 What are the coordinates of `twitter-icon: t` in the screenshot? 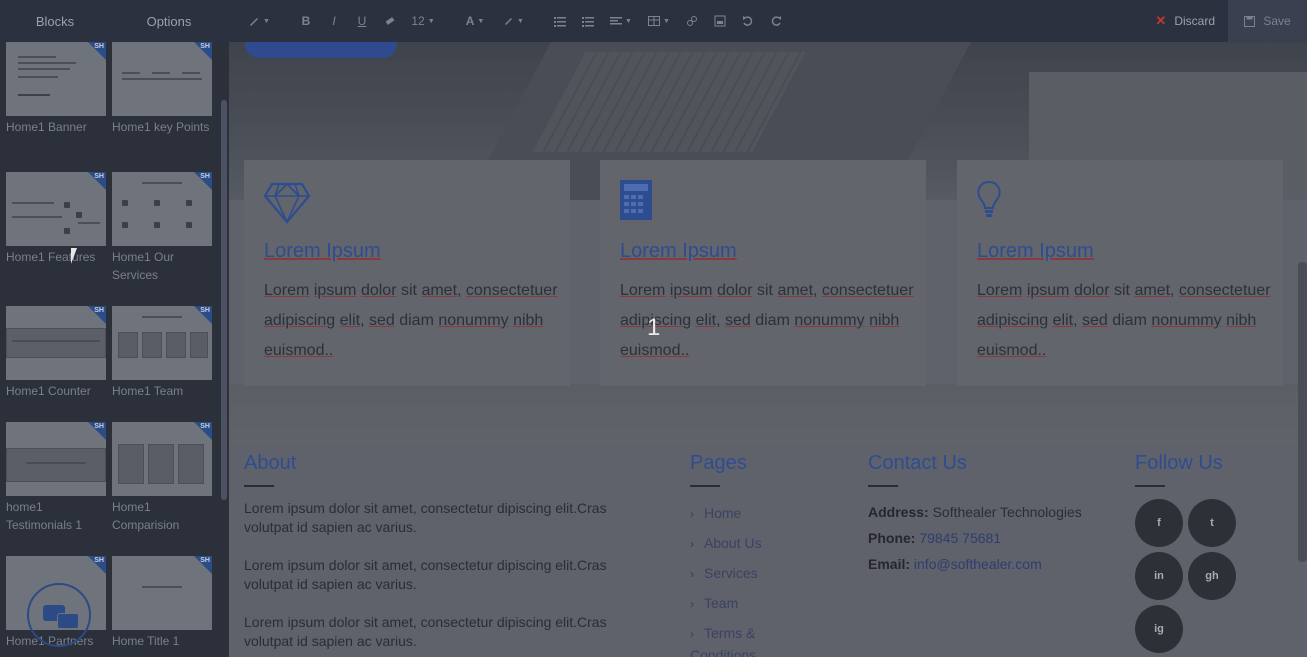 It's located at (1212, 523).